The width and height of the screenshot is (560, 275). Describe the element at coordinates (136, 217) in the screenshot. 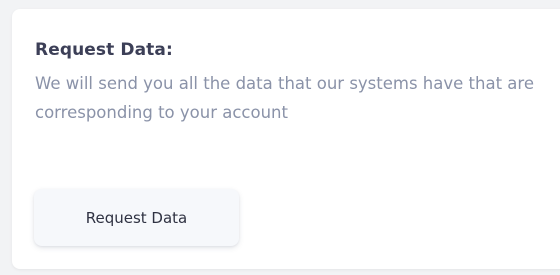

I see `request-data-button: Request Data` at that location.